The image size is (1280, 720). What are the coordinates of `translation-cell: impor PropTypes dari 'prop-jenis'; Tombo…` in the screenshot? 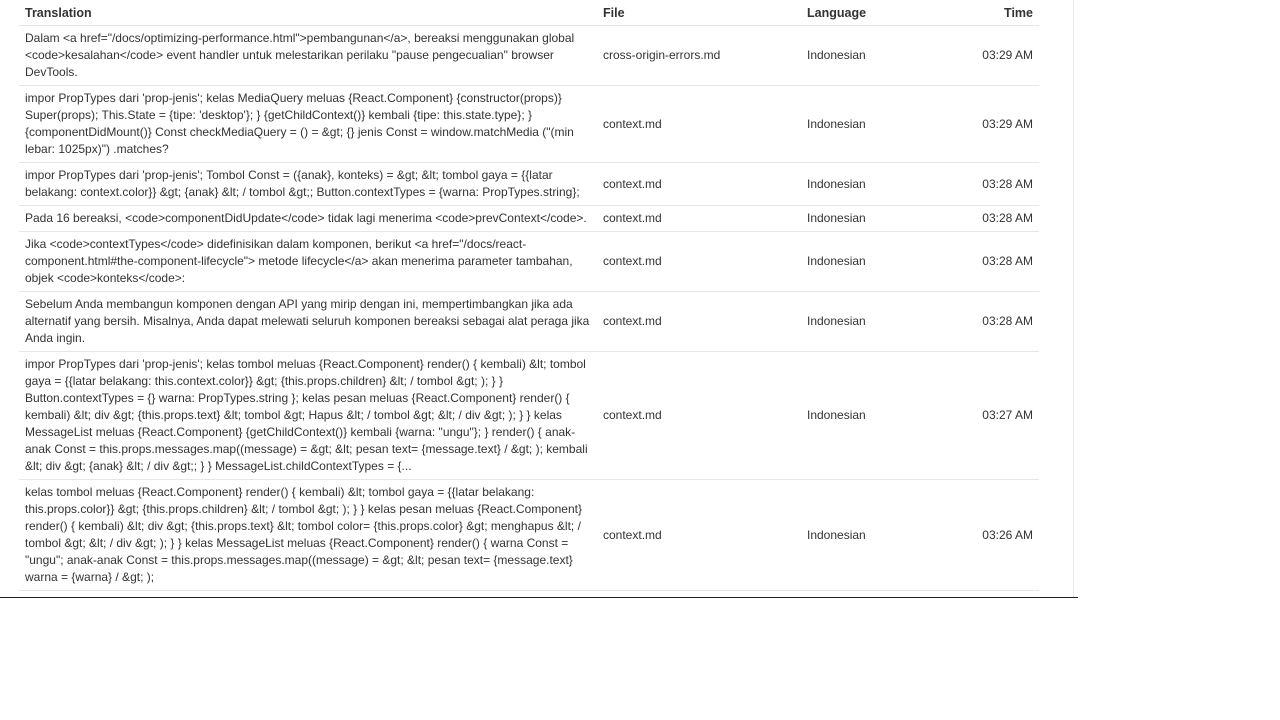 It's located at (308, 184).